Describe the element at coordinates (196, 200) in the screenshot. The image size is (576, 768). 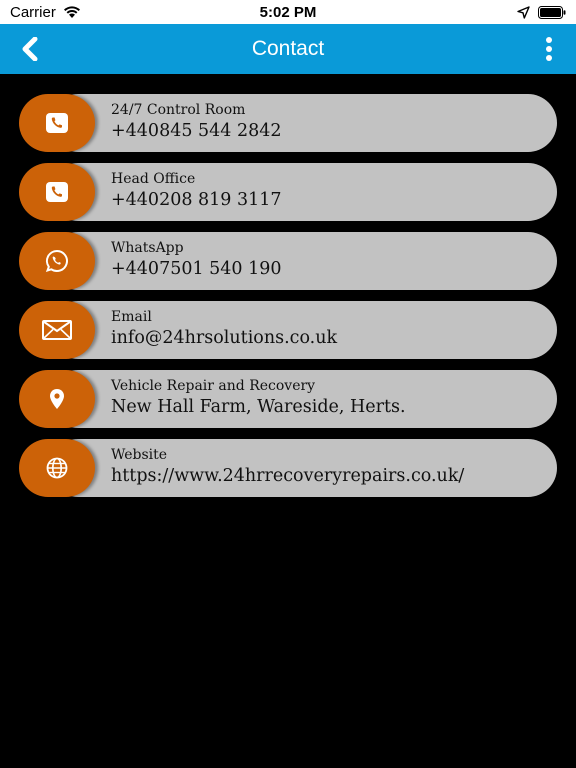
I see `contact-value: +440208 819 3117` at that location.